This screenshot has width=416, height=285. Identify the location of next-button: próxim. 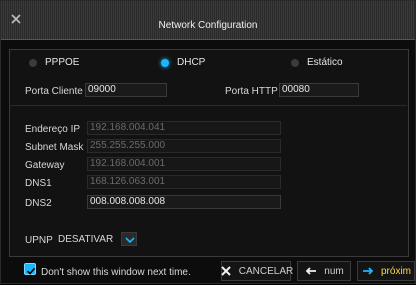
(386, 271).